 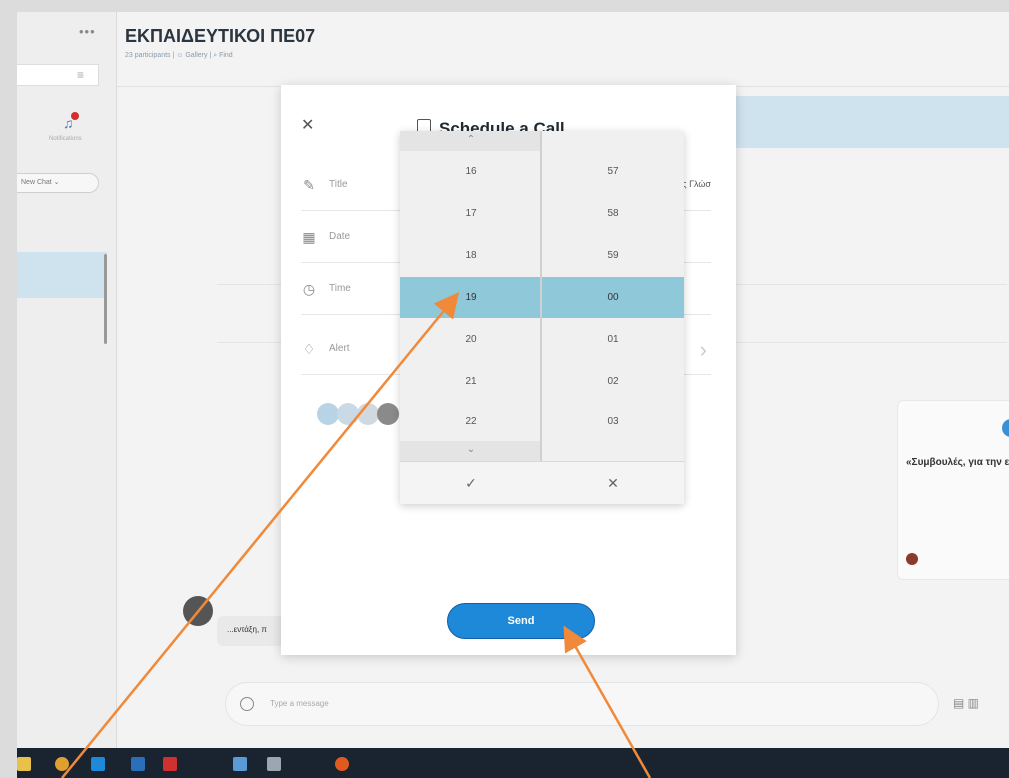 What do you see at coordinates (613, 339) in the screenshot?
I see `minute-option: 01` at bounding box center [613, 339].